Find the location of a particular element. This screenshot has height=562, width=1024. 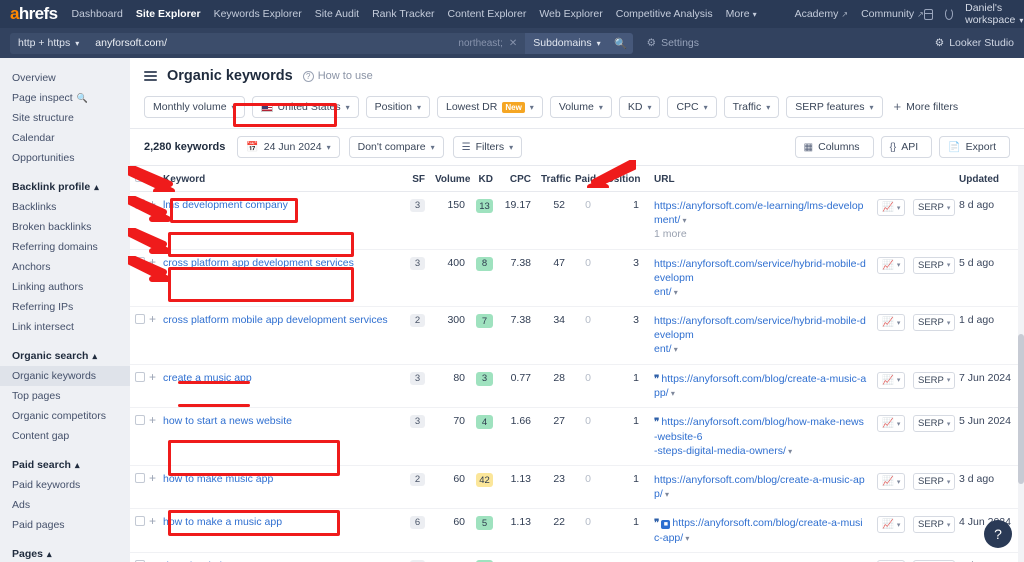

notes-icon is located at coordinates (928, 14).